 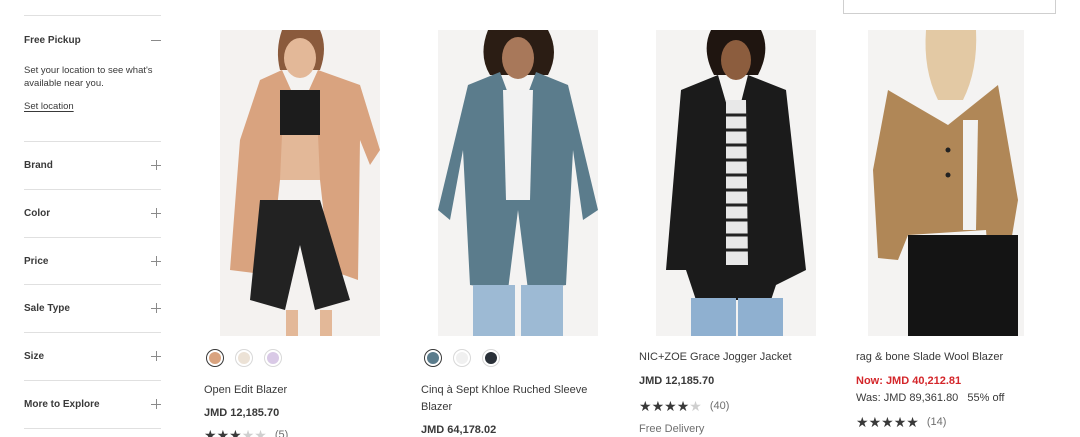 What do you see at coordinates (92, 356) in the screenshot?
I see `filter-size: Size` at bounding box center [92, 356].